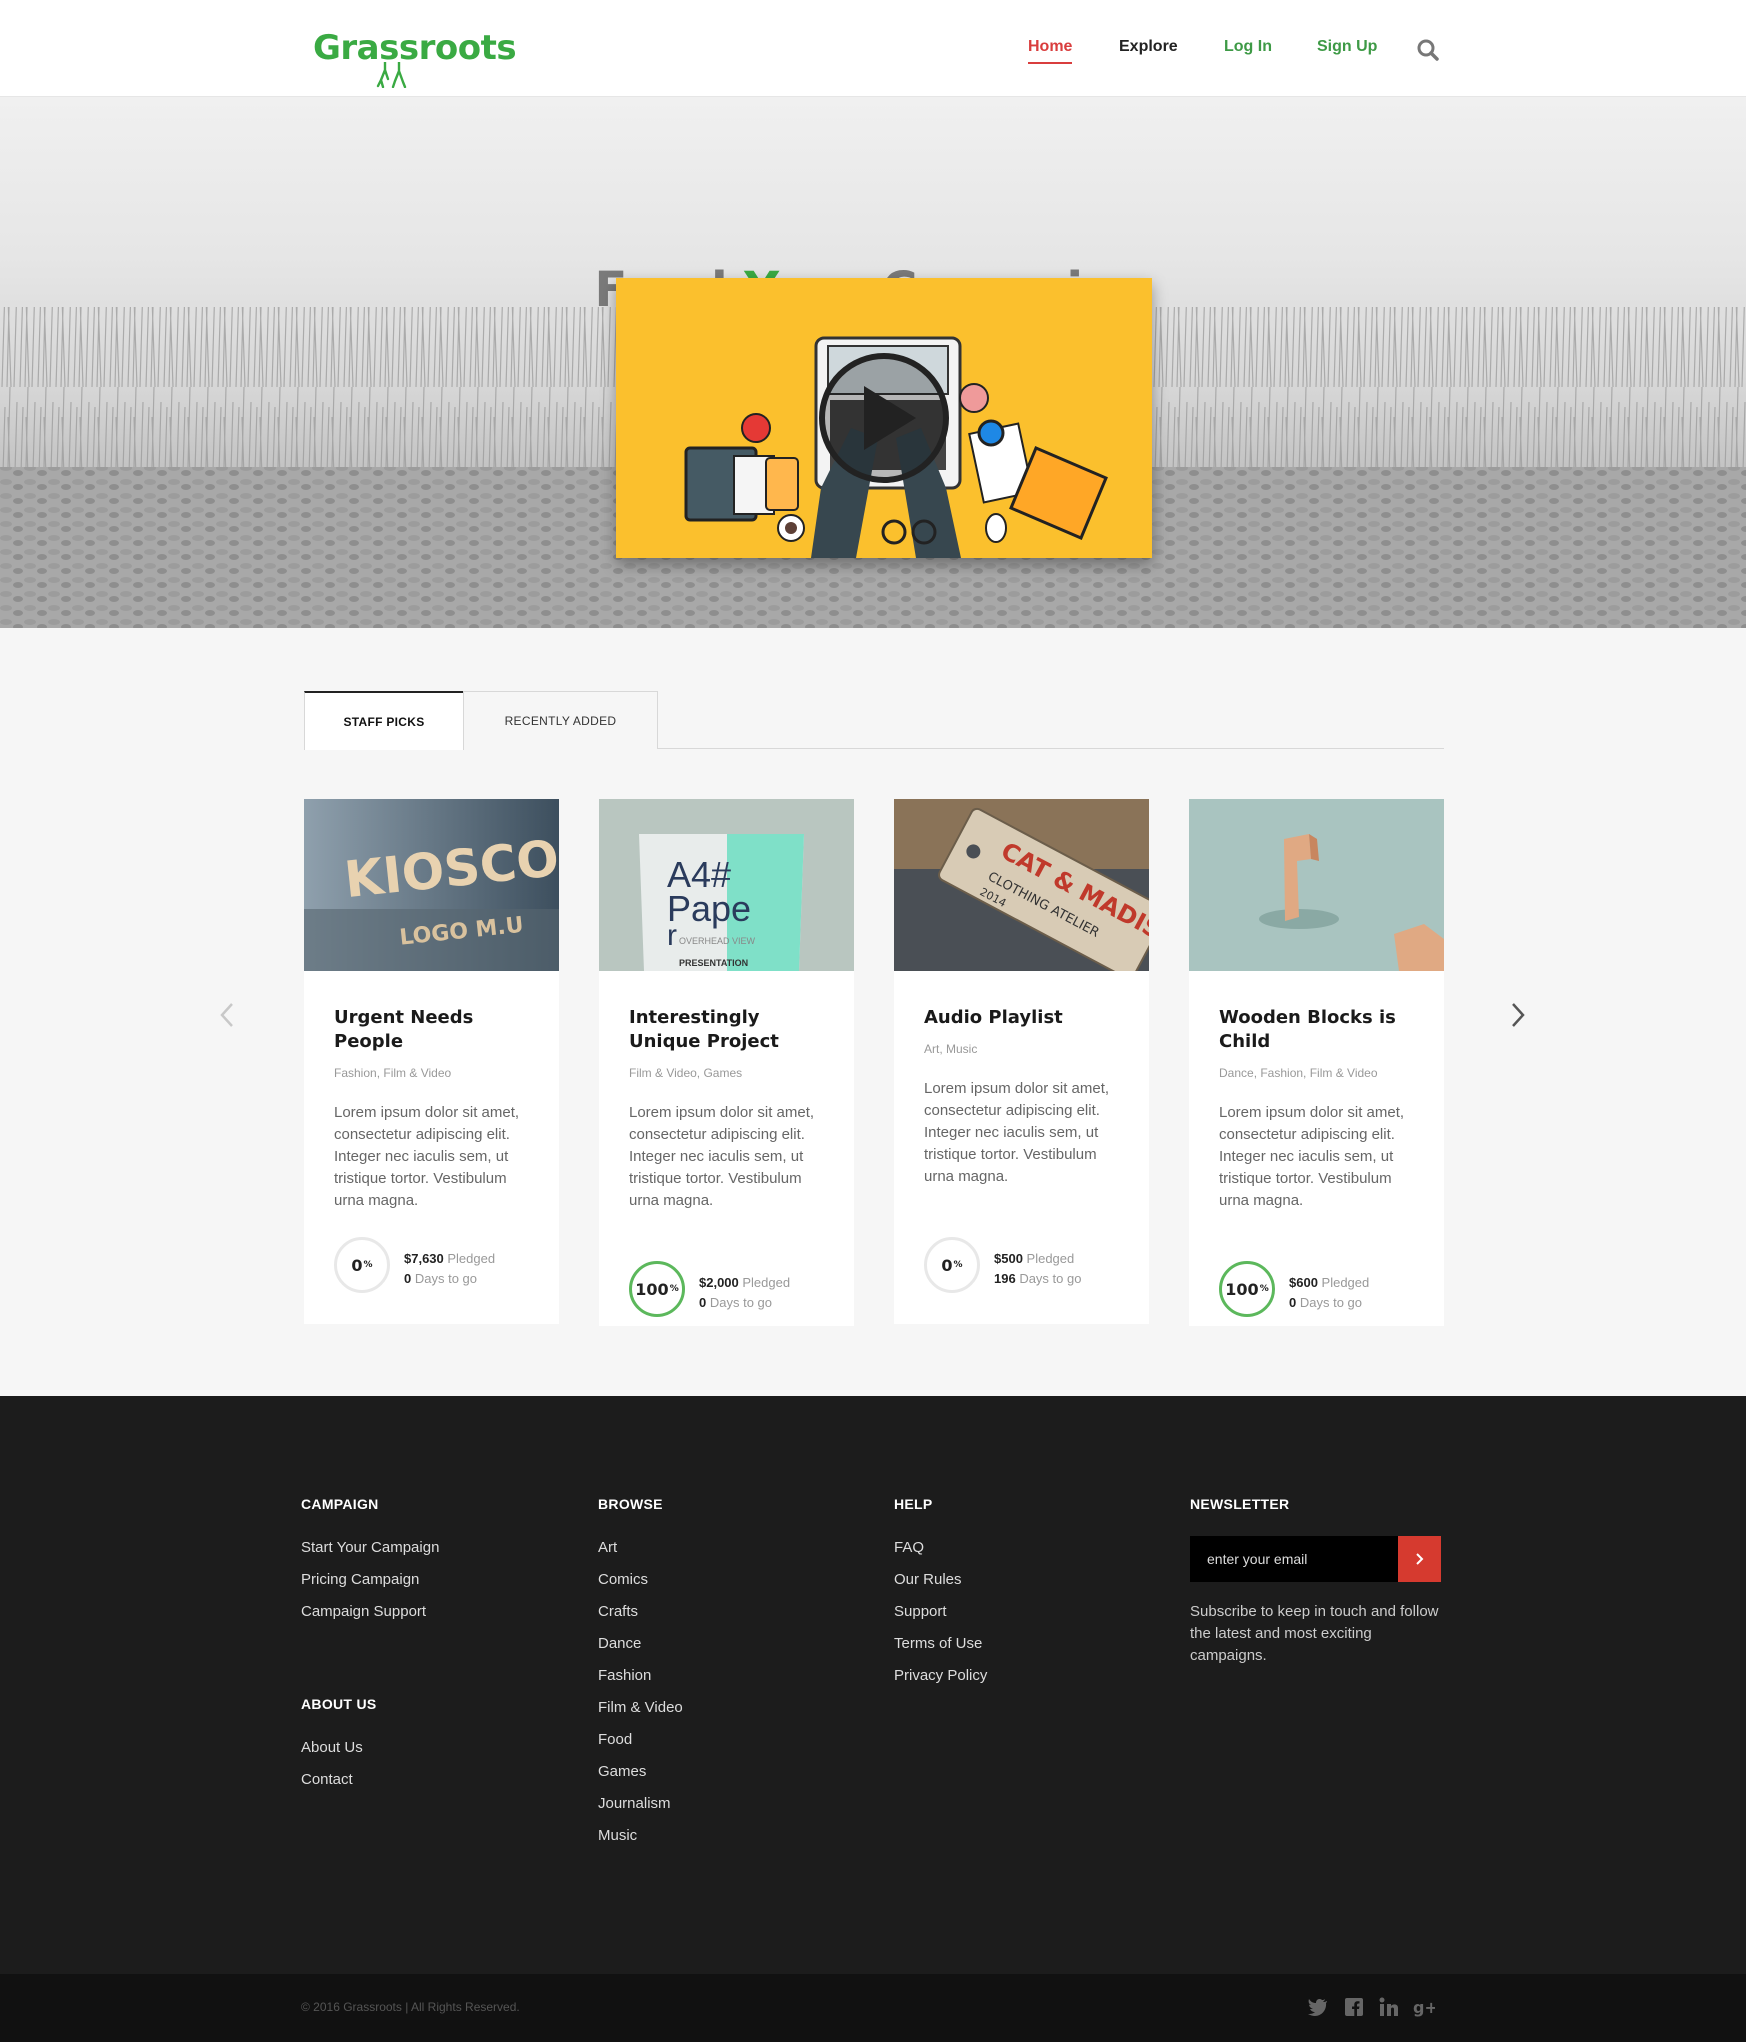 The width and height of the screenshot is (1746, 2042). Describe the element at coordinates (640, 1836) in the screenshot. I see `footer-link: Music` at that location.